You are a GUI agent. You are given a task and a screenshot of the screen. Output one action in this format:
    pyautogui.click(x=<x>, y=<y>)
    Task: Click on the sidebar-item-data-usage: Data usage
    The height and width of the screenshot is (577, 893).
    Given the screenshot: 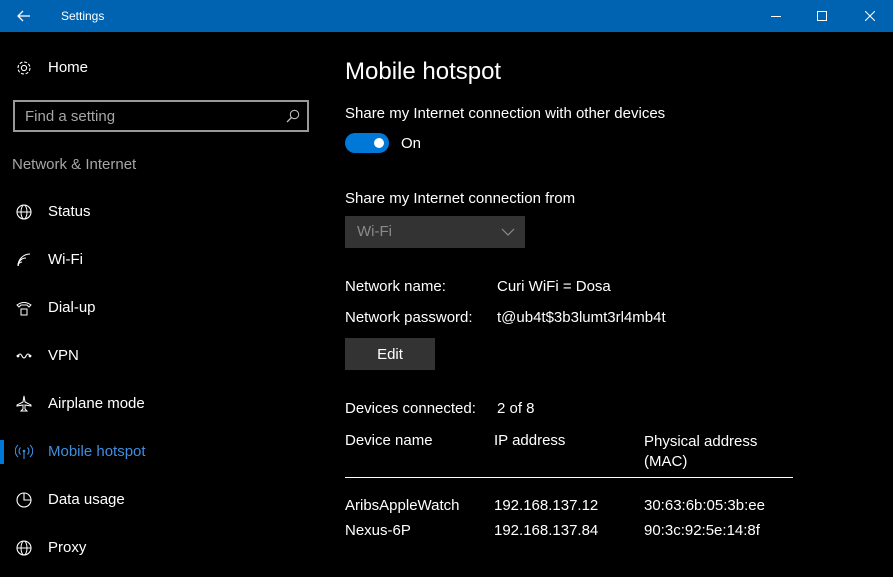 What is the action you would take?
    pyautogui.click(x=161, y=500)
    